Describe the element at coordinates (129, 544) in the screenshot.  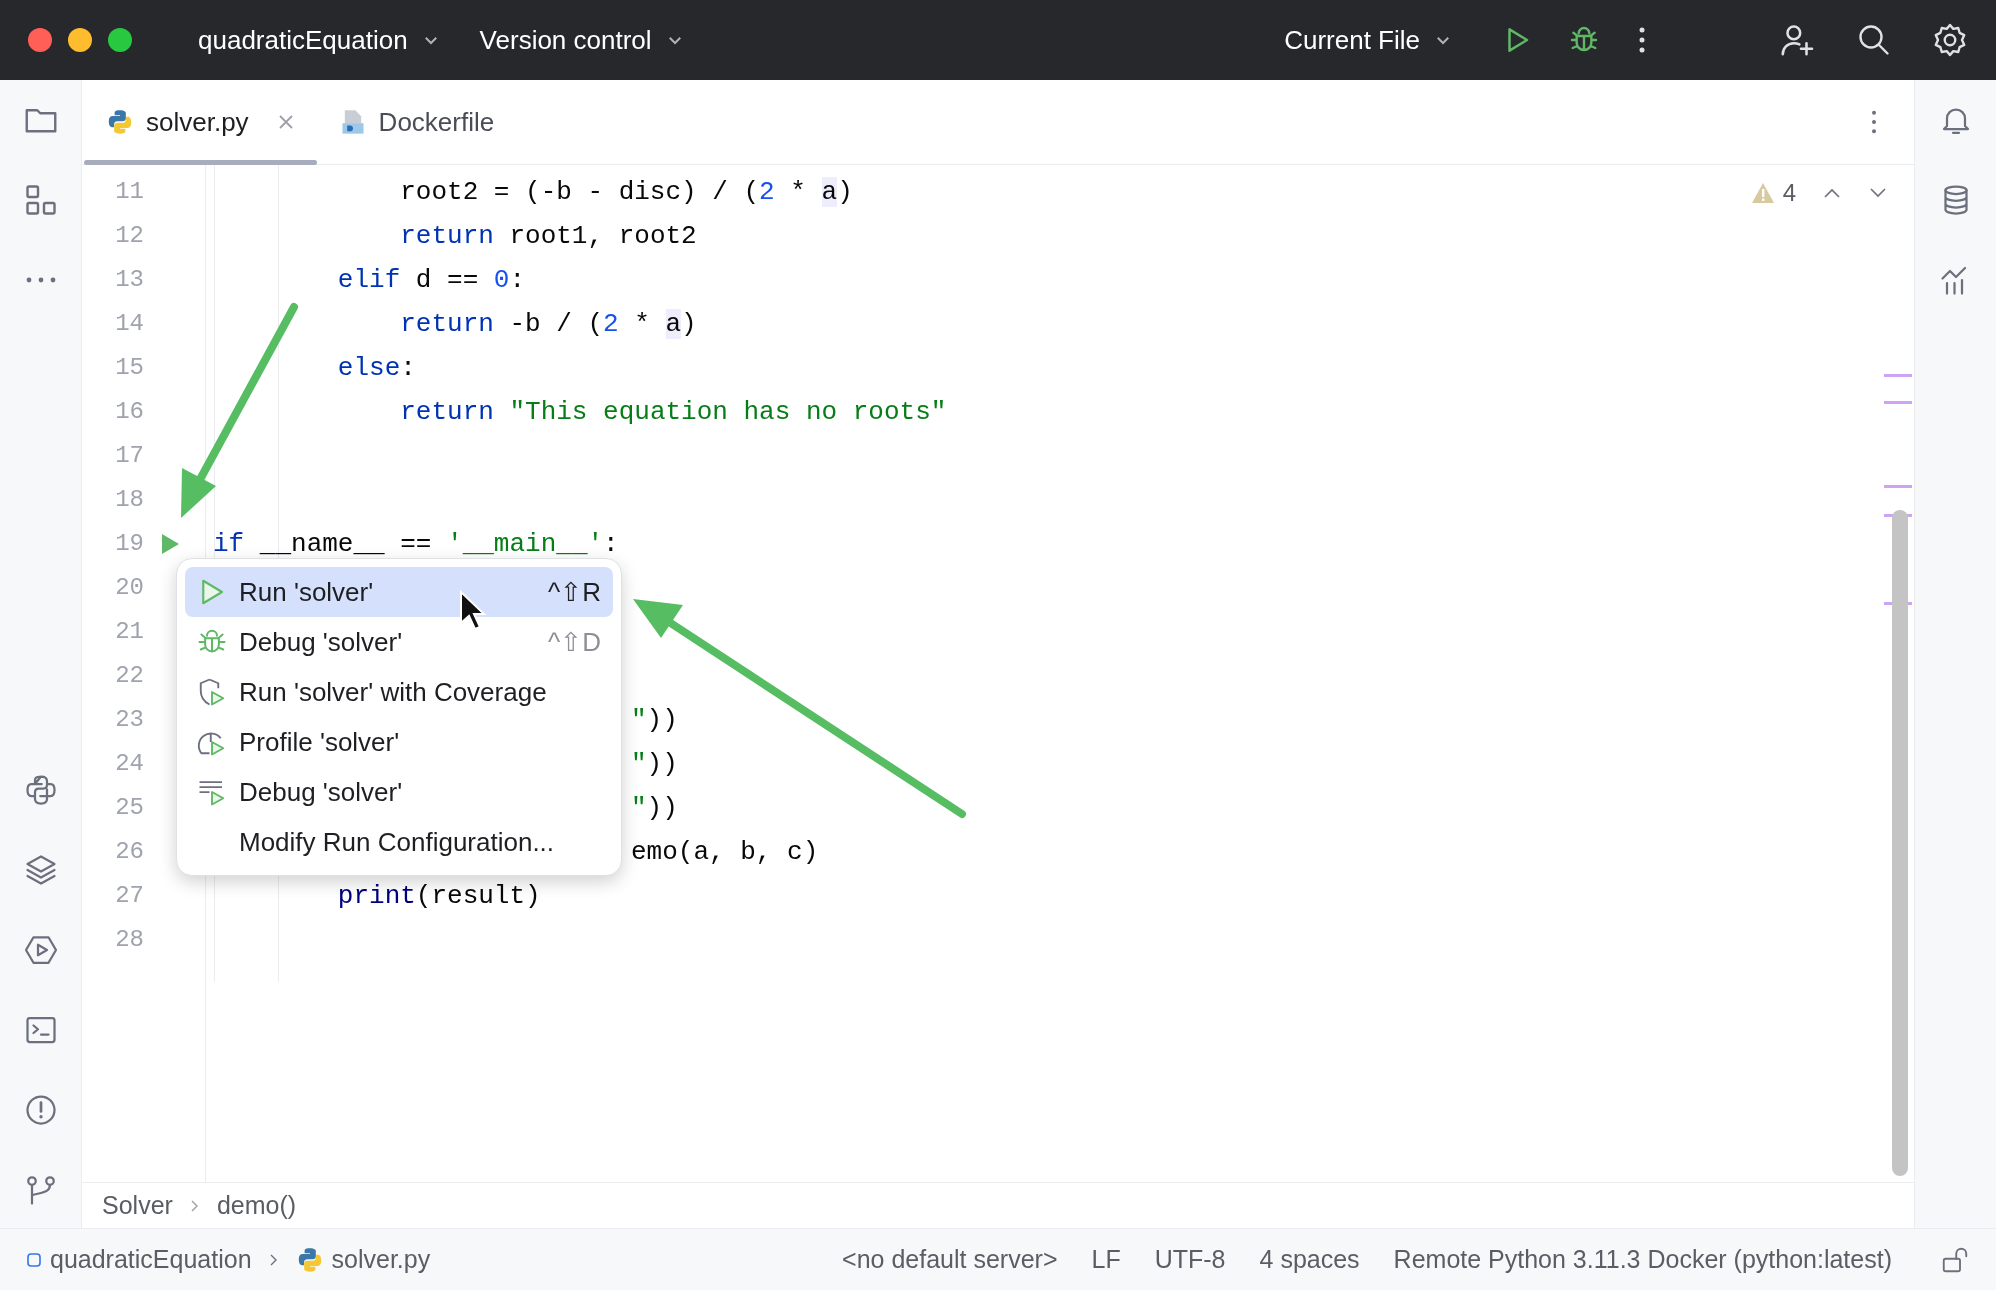
I see `line-number: 19` at that location.